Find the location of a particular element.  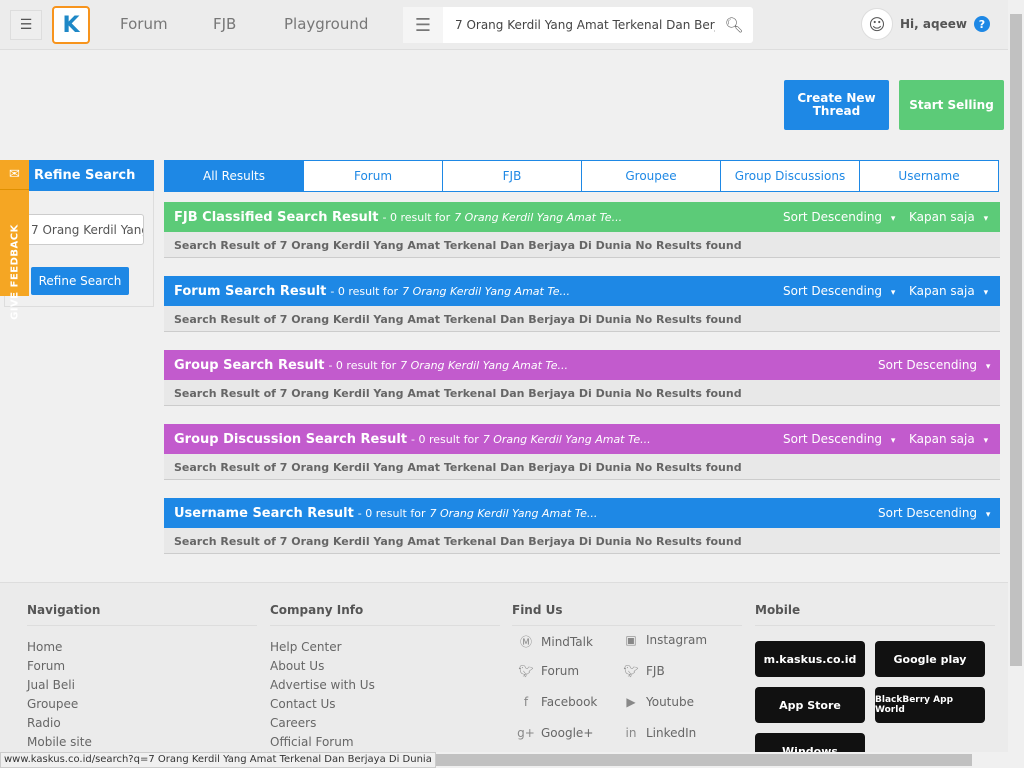

footer-heading: Find Us is located at coordinates (627, 614).